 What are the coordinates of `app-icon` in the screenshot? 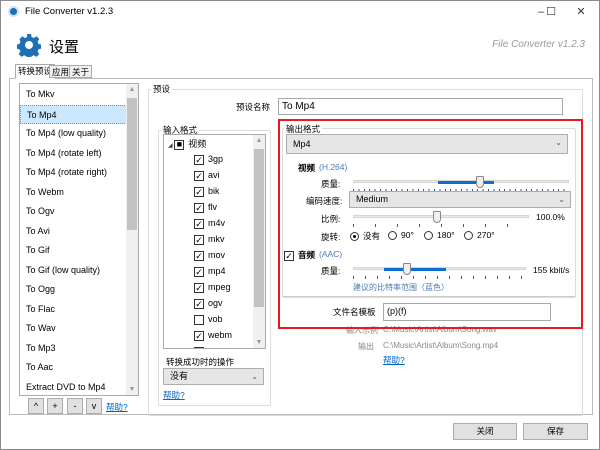 It's located at (13, 11).